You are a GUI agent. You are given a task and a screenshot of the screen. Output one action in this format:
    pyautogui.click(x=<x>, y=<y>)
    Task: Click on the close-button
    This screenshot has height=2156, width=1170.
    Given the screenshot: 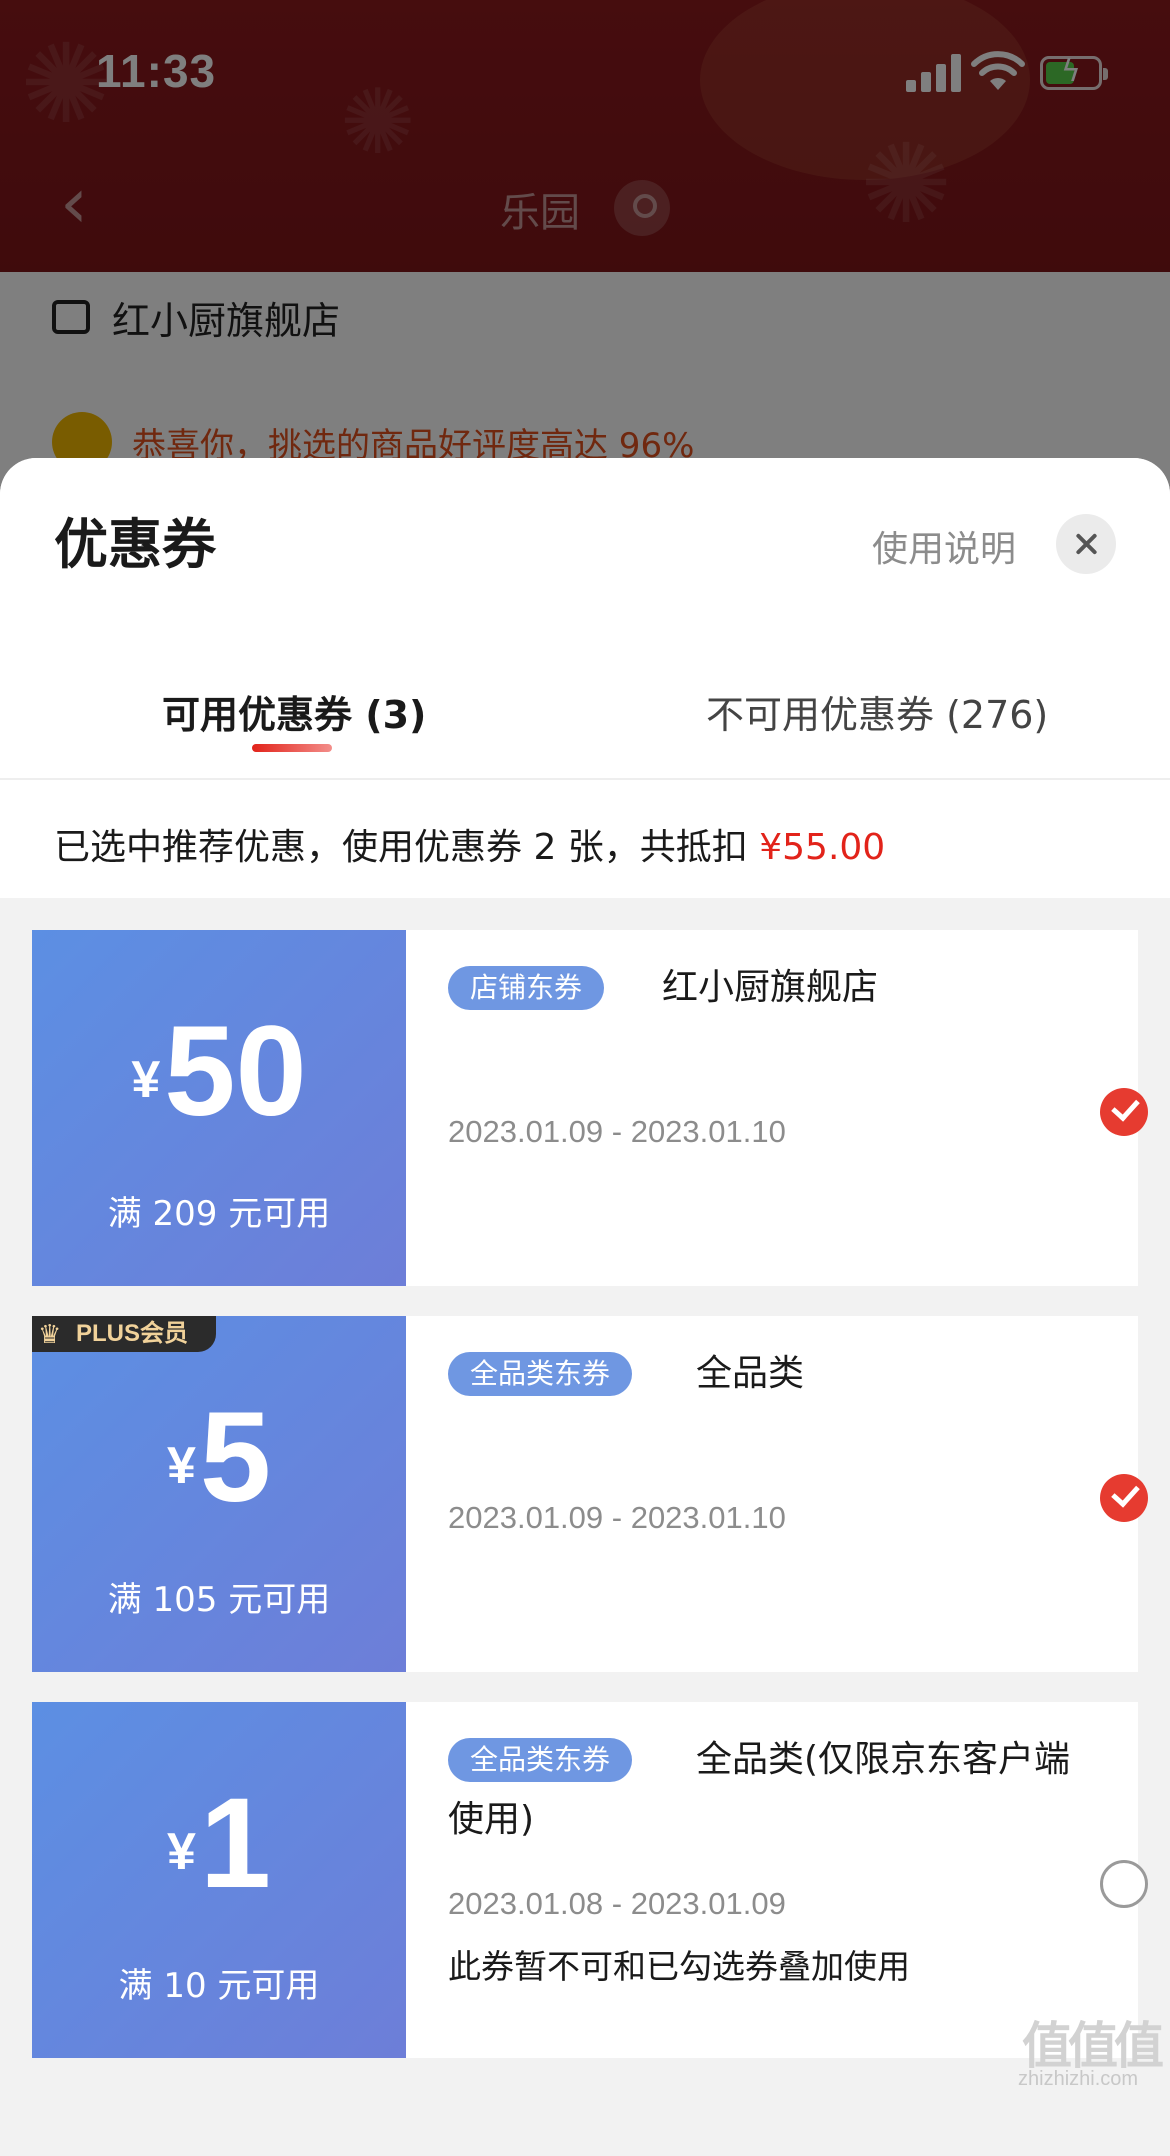 What is the action you would take?
    pyautogui.click(x=1086, y=544)
    